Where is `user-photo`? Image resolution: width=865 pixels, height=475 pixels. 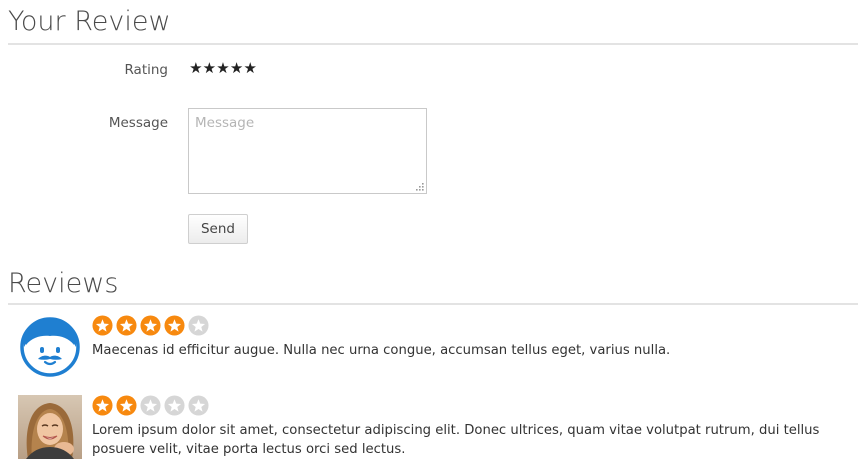 user-photo is located at coordinates (50, 427).